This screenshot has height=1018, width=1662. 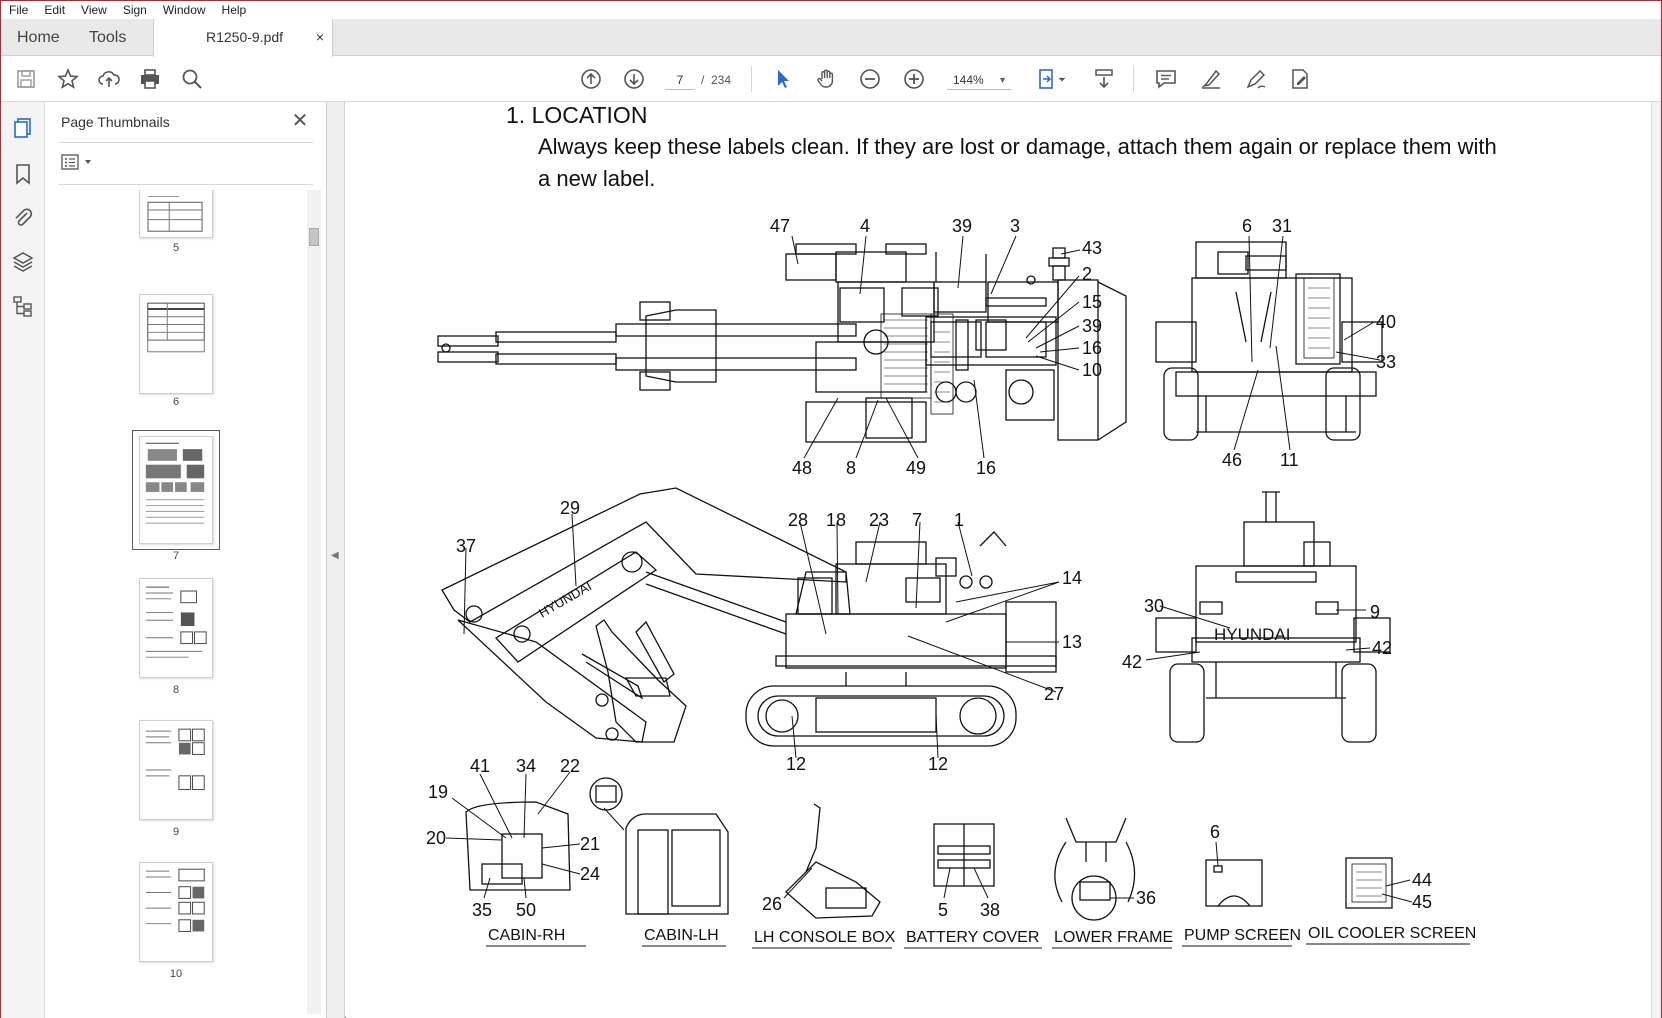 What do you see at coordinates (1166, 79) in the screenshot?
I see `comment-icon` at bounding box center [1166, 79].